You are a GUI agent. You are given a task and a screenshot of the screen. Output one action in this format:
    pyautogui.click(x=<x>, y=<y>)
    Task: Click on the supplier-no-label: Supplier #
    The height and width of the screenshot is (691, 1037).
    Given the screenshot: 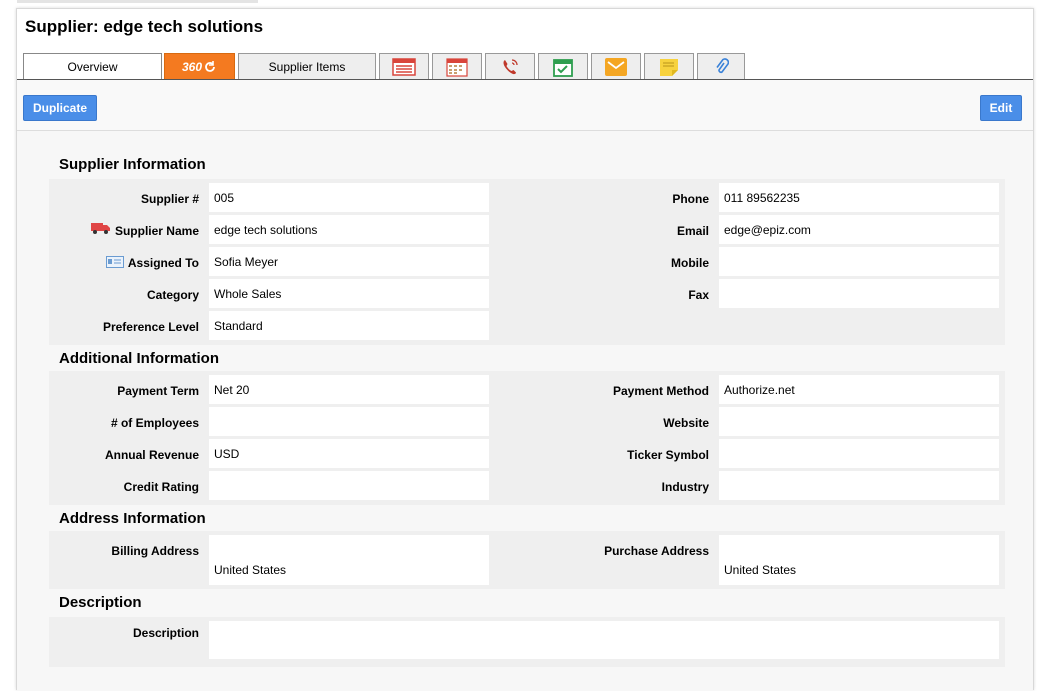 What is the action you would take?
    pyautogui.click(x=169, y=199)
    